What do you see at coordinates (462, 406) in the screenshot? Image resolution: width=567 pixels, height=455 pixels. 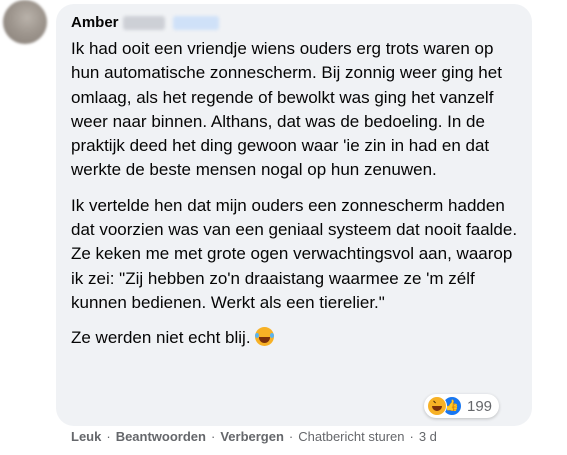 I see `reaction-summary: 👍 199` at bounding box center [462, 406].